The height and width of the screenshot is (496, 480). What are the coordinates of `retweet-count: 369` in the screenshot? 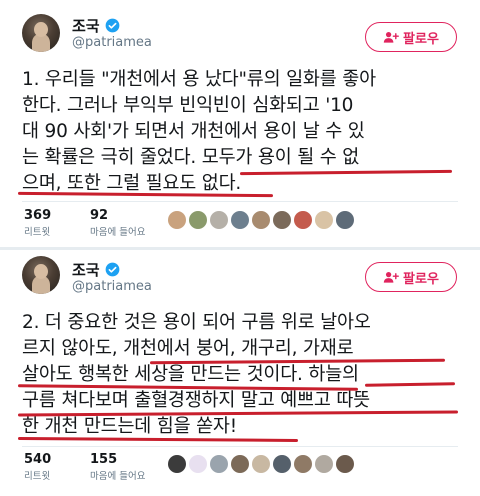 It's located at (38, 215).